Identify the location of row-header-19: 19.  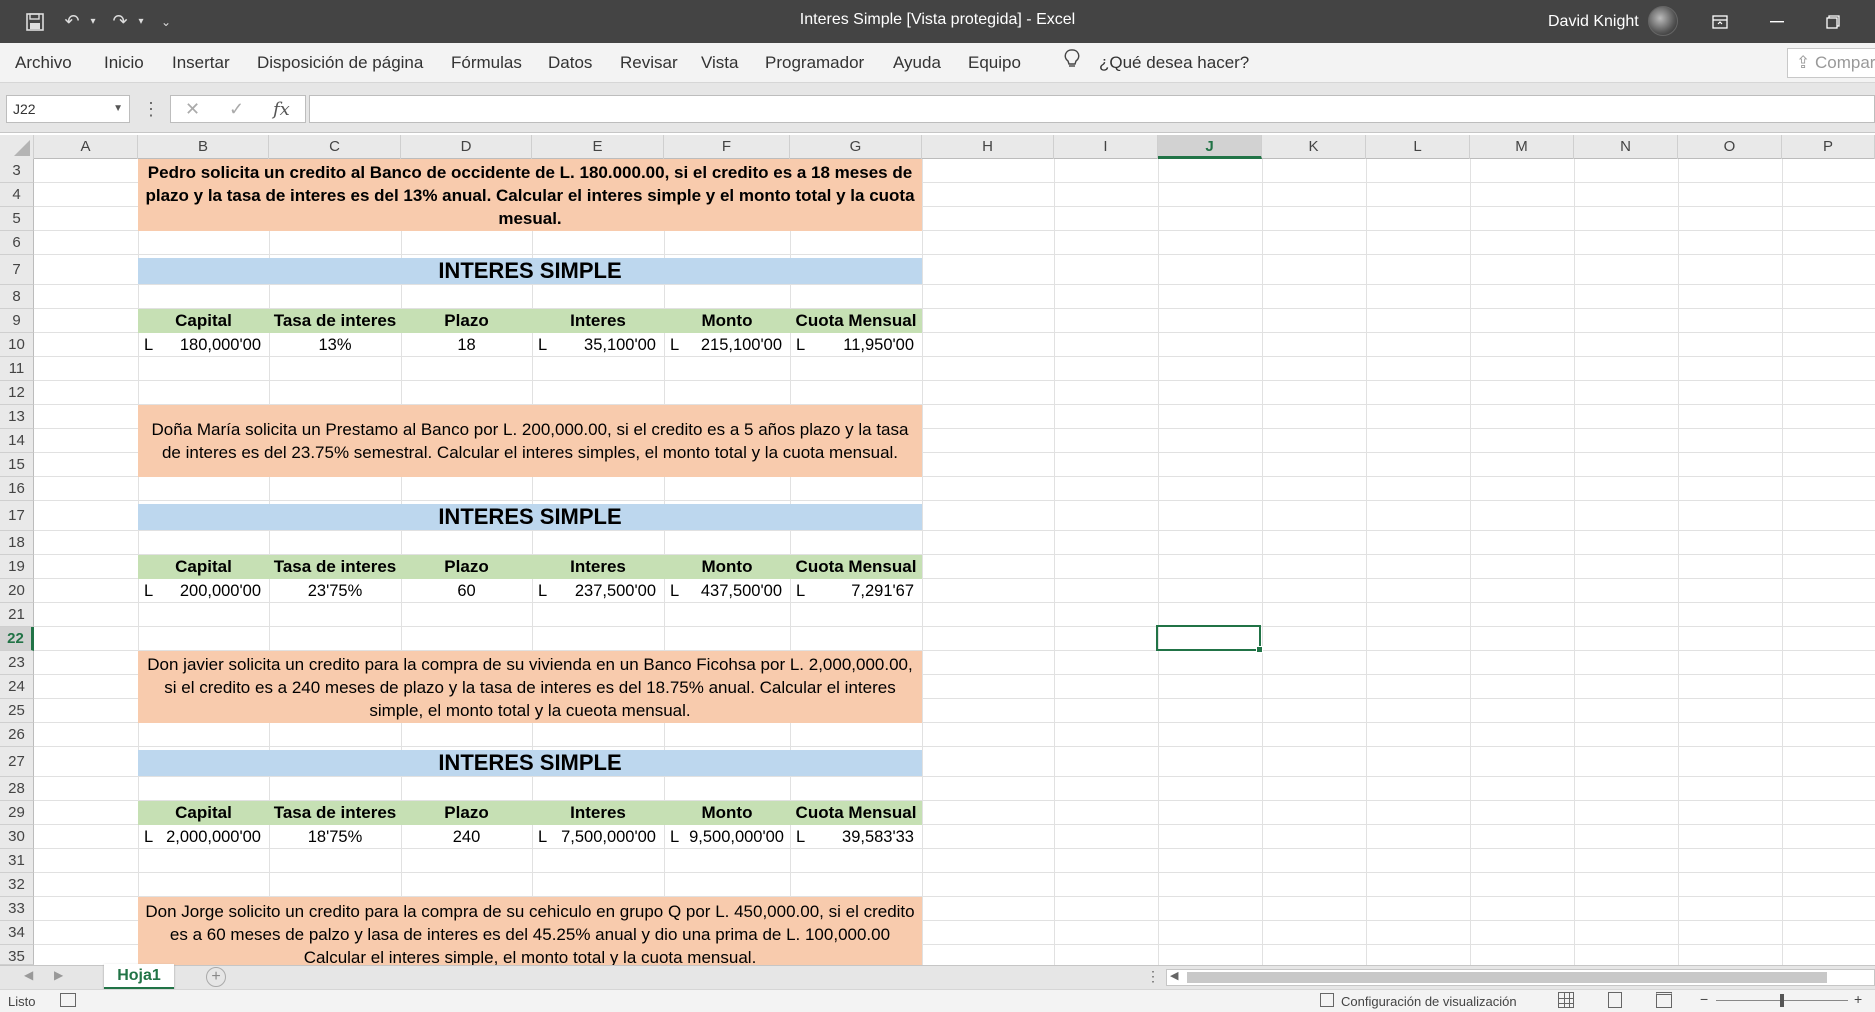
(17, 567).